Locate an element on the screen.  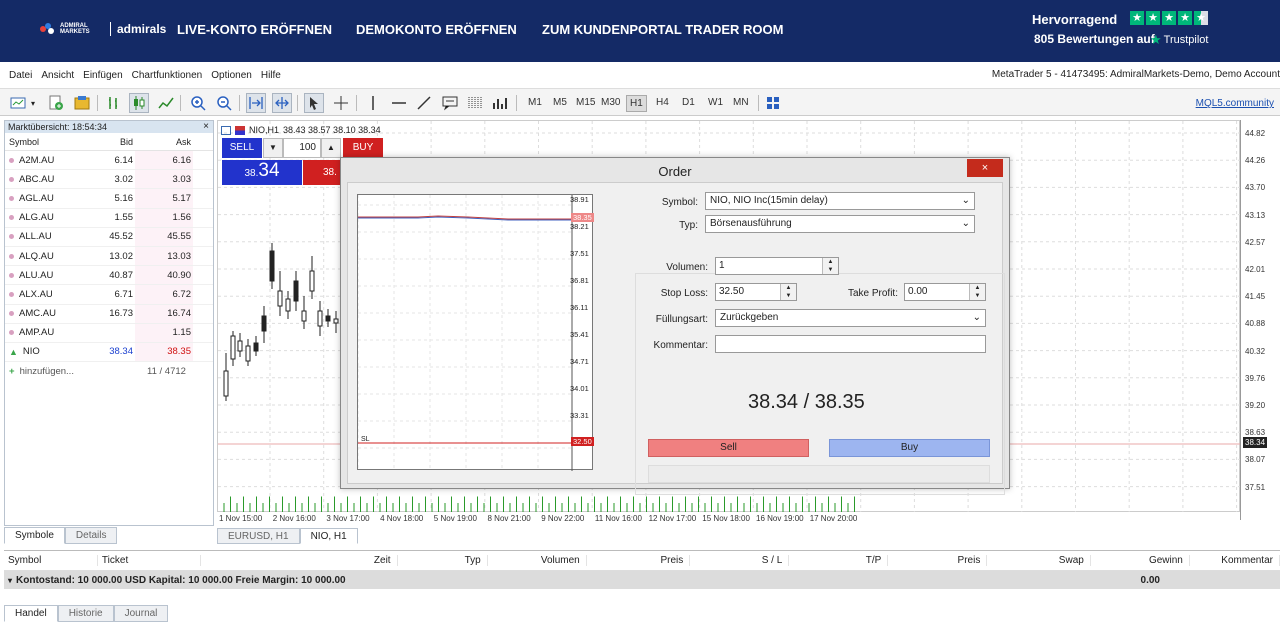
comment-input is located at coordinates (850, 344).